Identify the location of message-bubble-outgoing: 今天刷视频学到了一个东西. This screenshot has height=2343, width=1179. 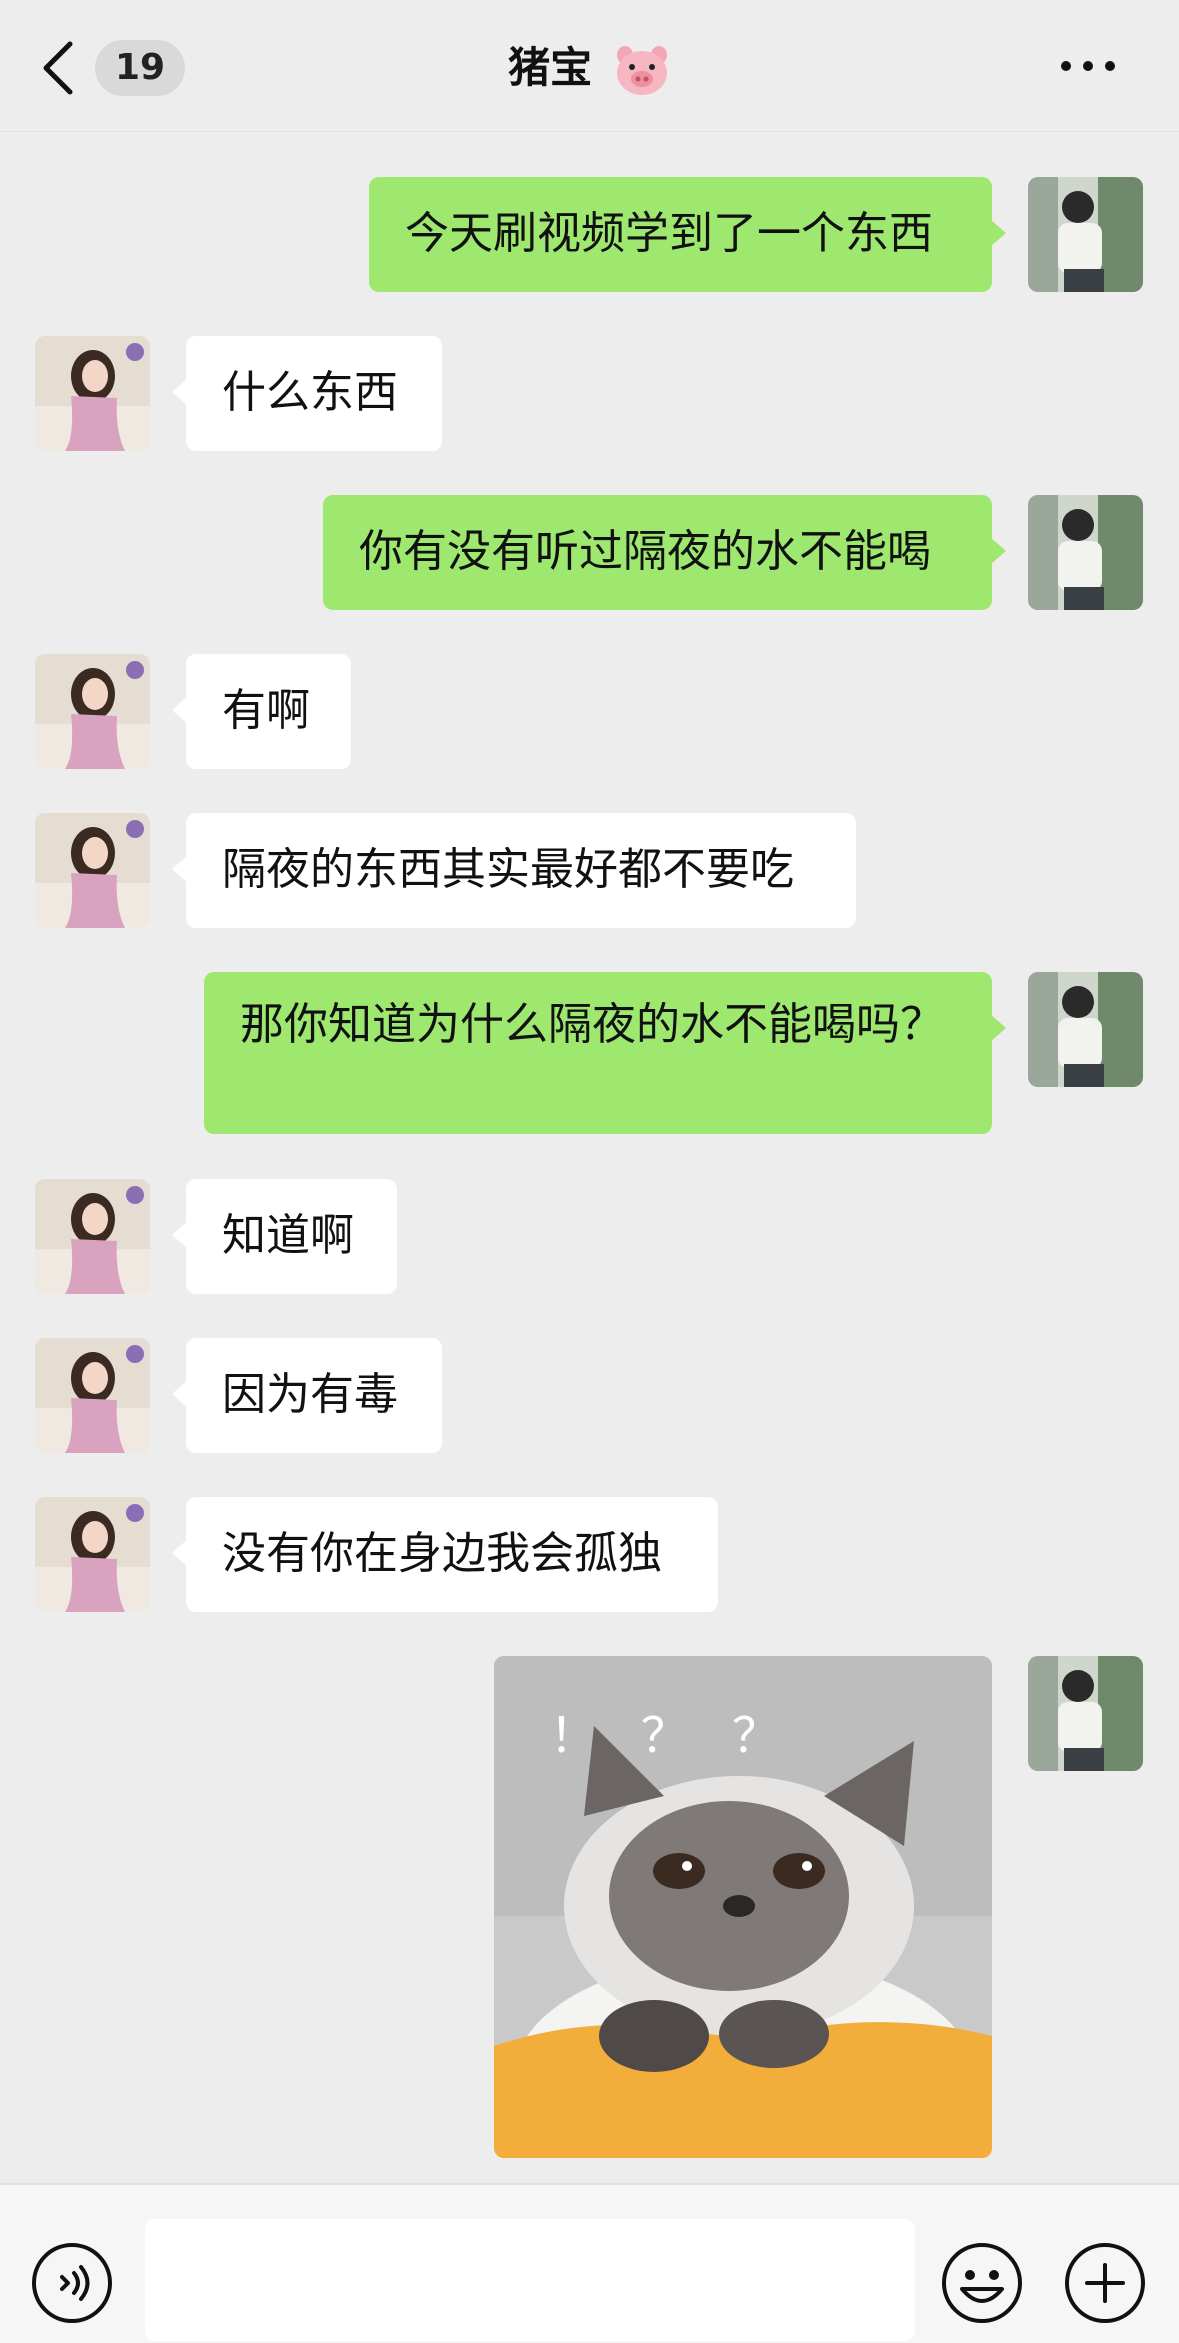
(687, 234).